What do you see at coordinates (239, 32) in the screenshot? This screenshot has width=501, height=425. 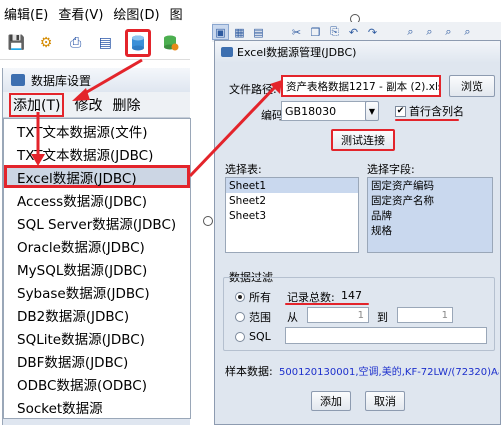 I see `grid-icon: ▦` at bounding box center [239, 32].